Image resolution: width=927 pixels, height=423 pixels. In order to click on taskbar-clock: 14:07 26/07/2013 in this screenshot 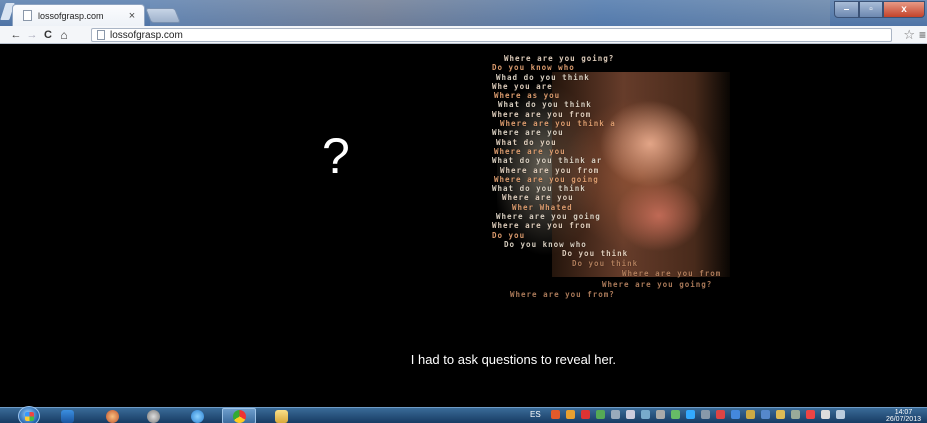, I will do `click(903, 416)`.